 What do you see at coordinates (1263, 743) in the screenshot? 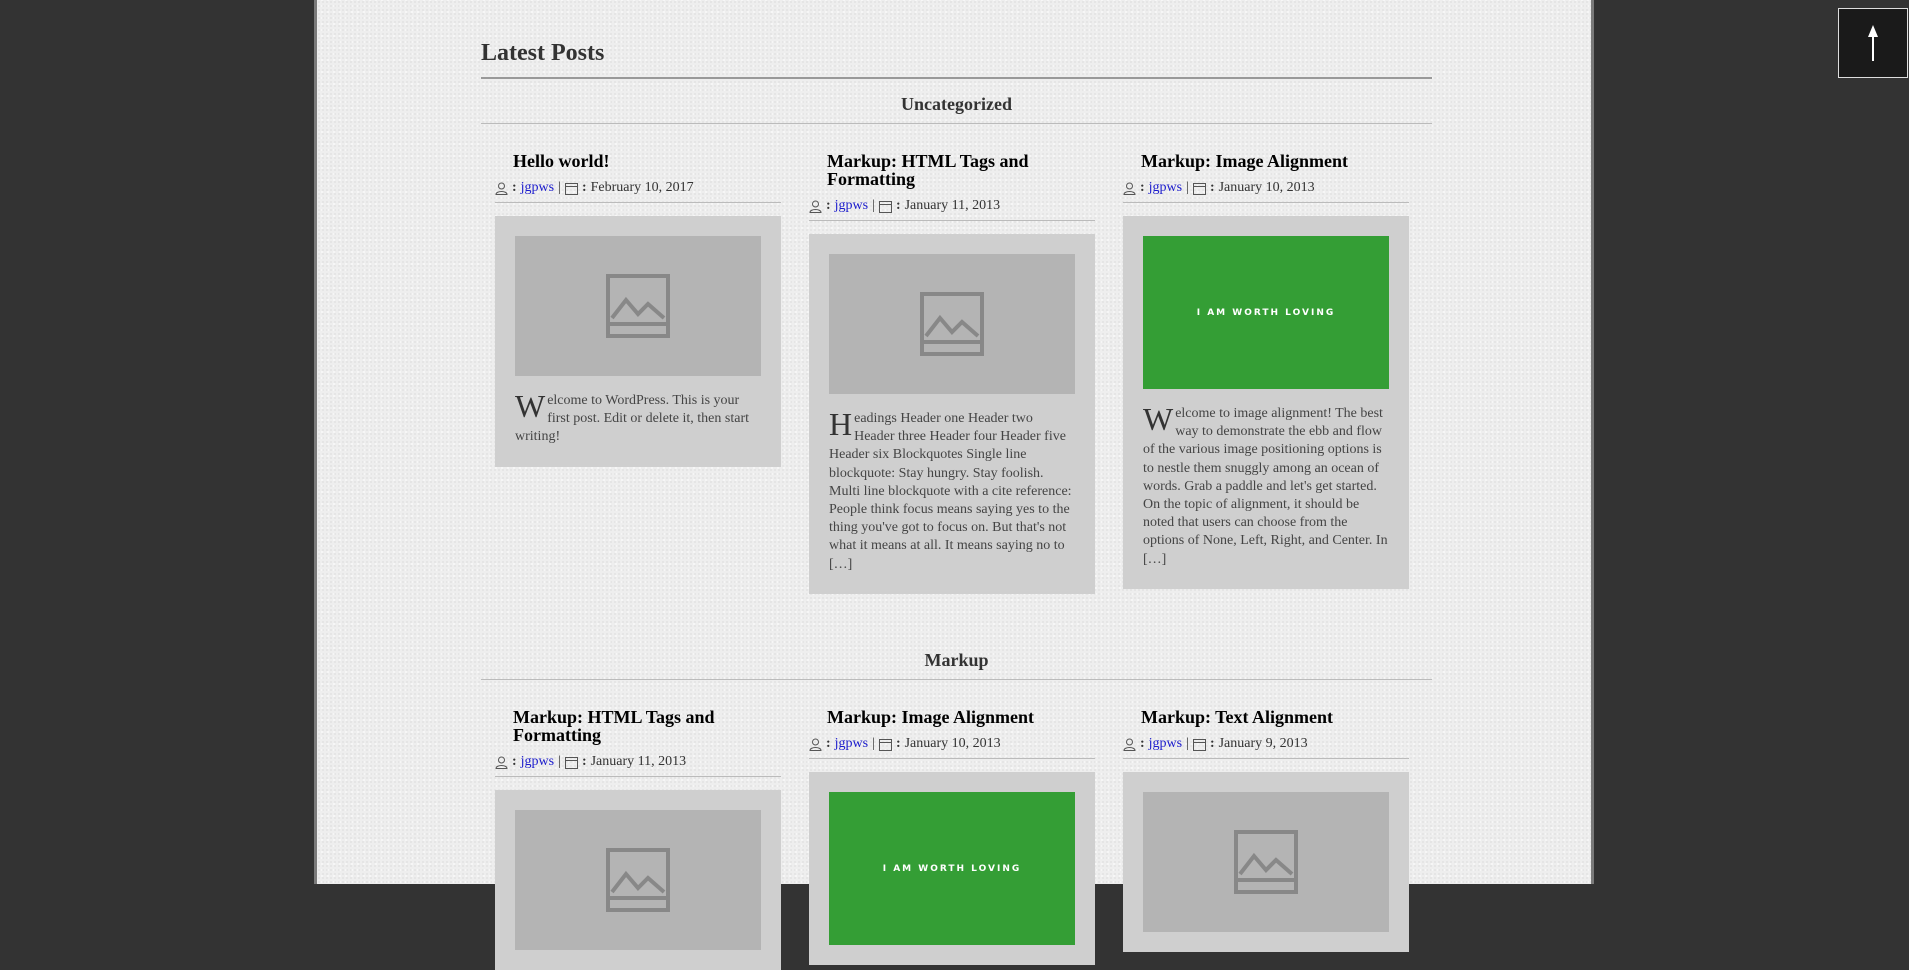
I see `post-date: January 9, 2013` at bounding box center [1263, 743].